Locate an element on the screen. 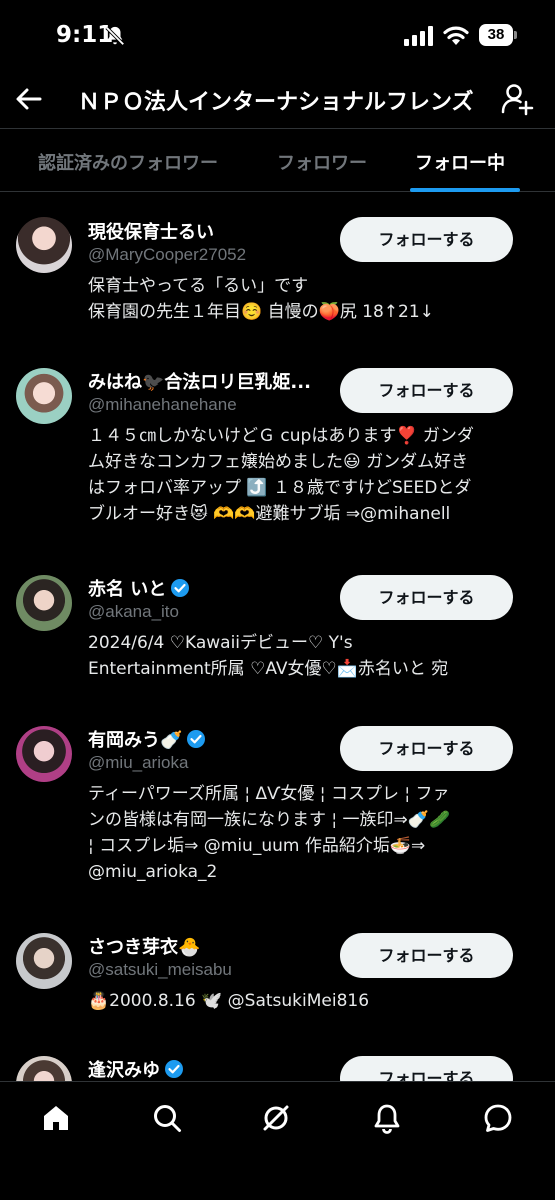 The height and width of the screenshot is (1200, 555). battery-icon: 38 is located at coordinates (498, 35).